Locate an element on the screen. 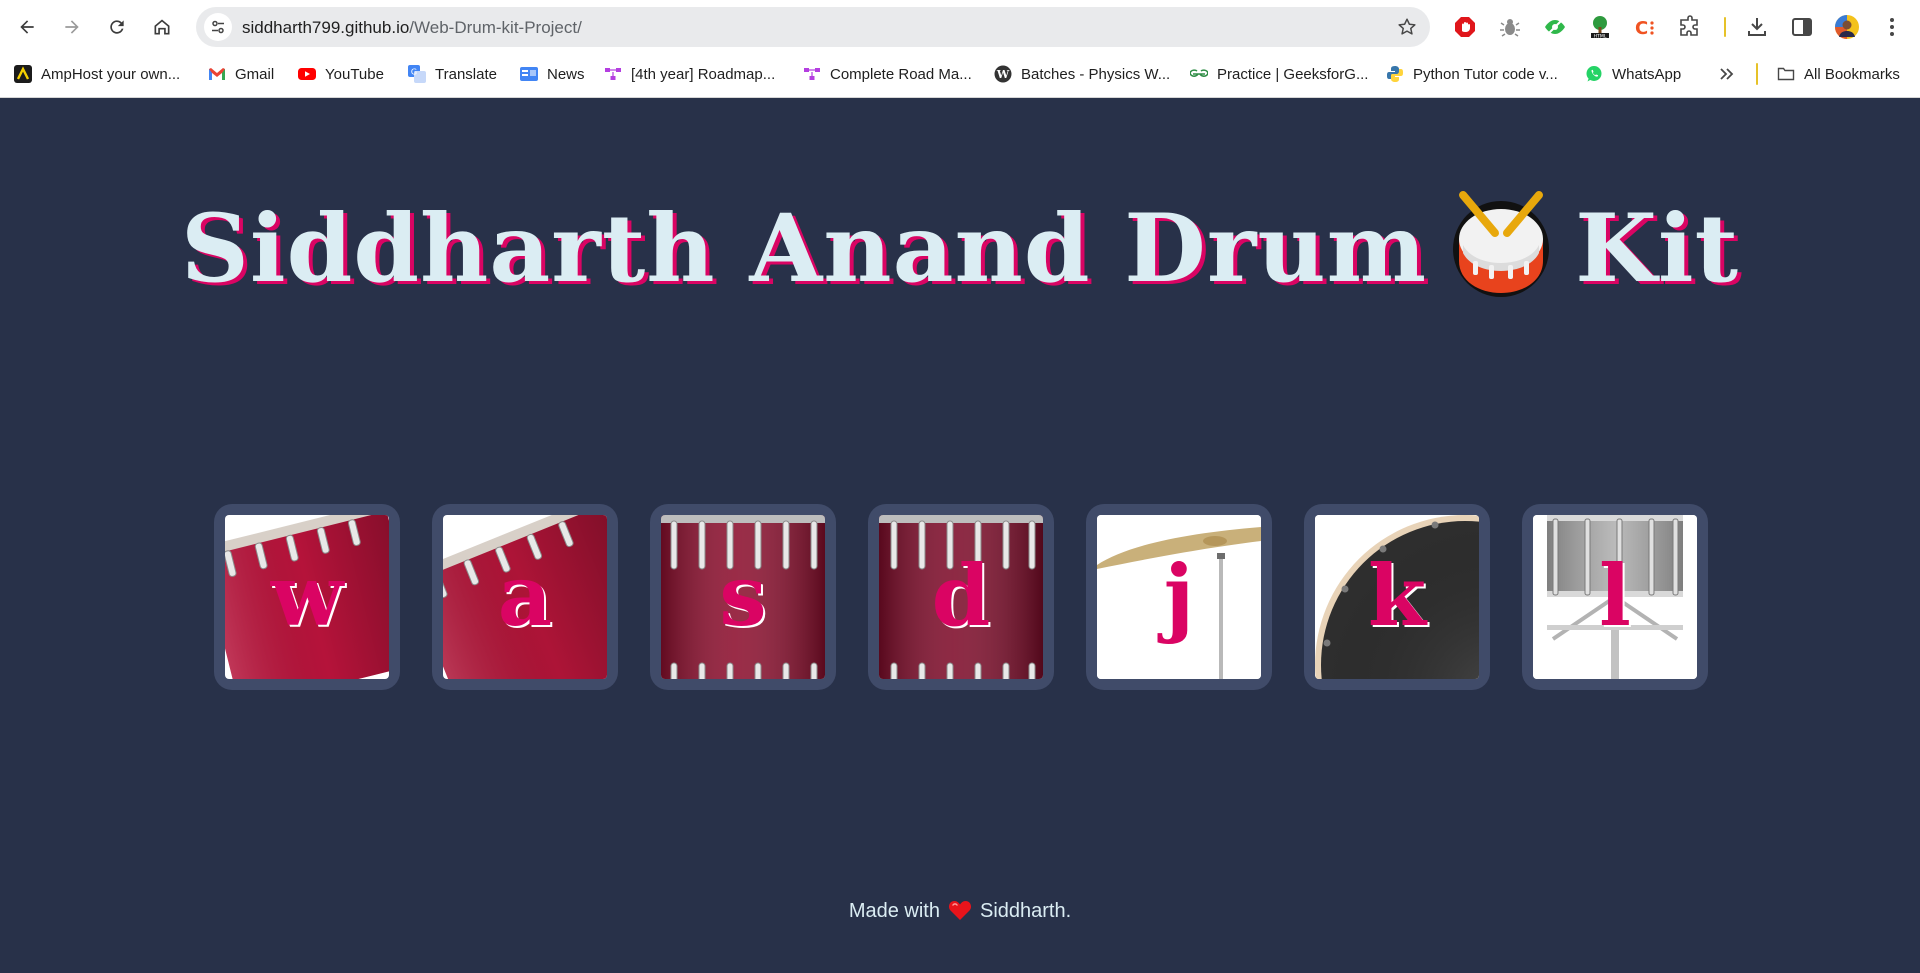 The height and width of the screenshot is (973, 1920). html-tree-icon: HTML is located at coordinates (1600, 27).